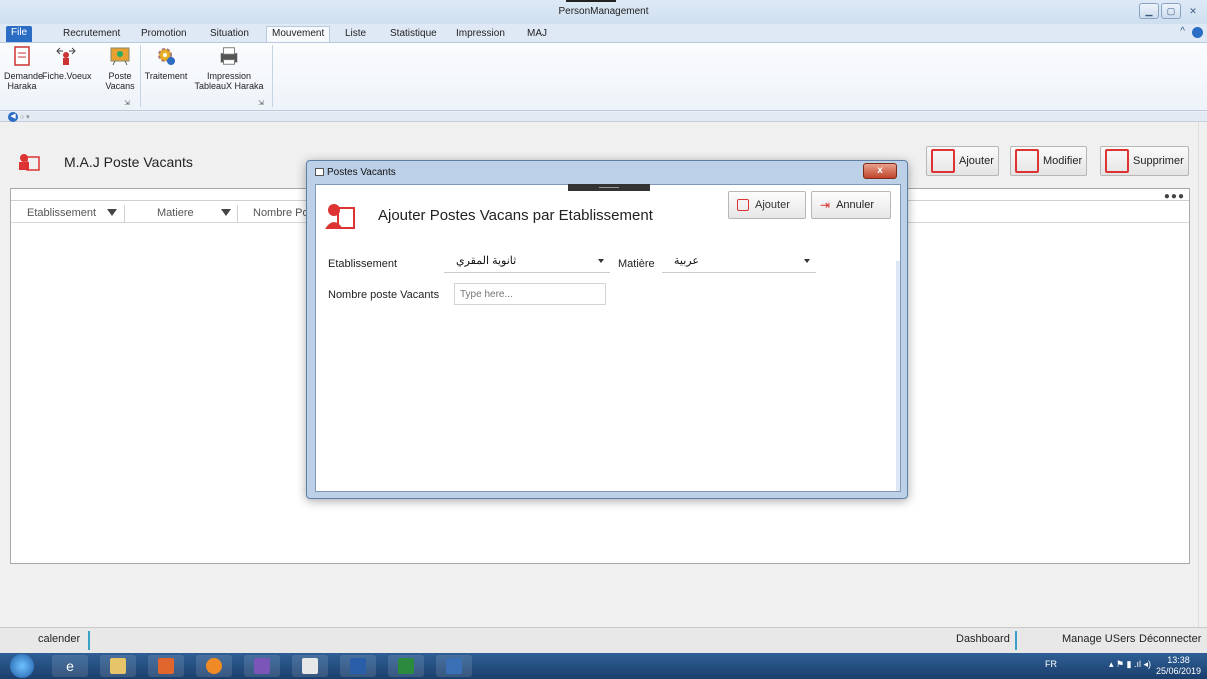 This screenshot has width=1207, height=679. Describe the element at coordinates (166, 56) in the screenshot. I see `gear-icon` at that location.